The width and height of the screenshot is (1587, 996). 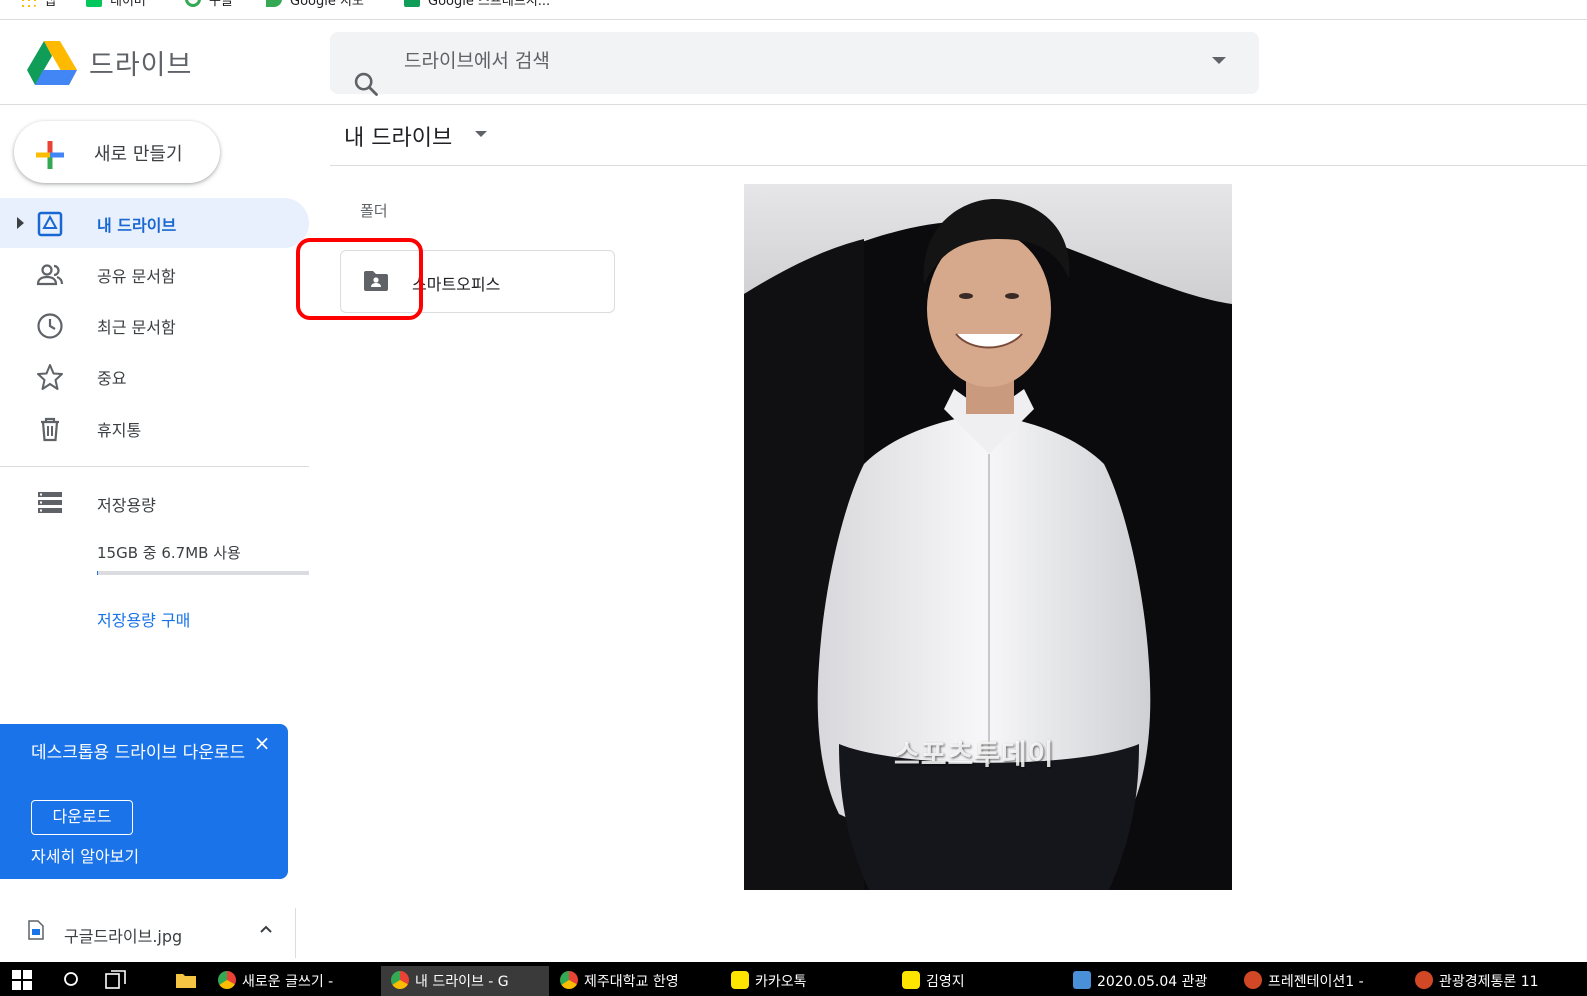 I want to click on naver-icon, so click(x=94, y=3).